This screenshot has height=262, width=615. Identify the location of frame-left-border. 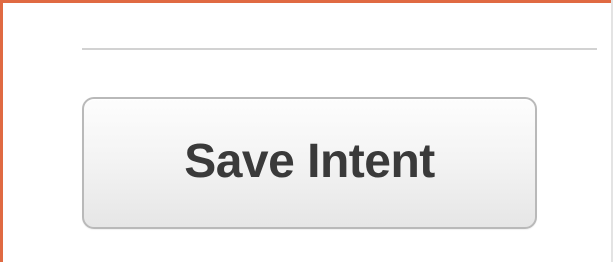
(1, 131).